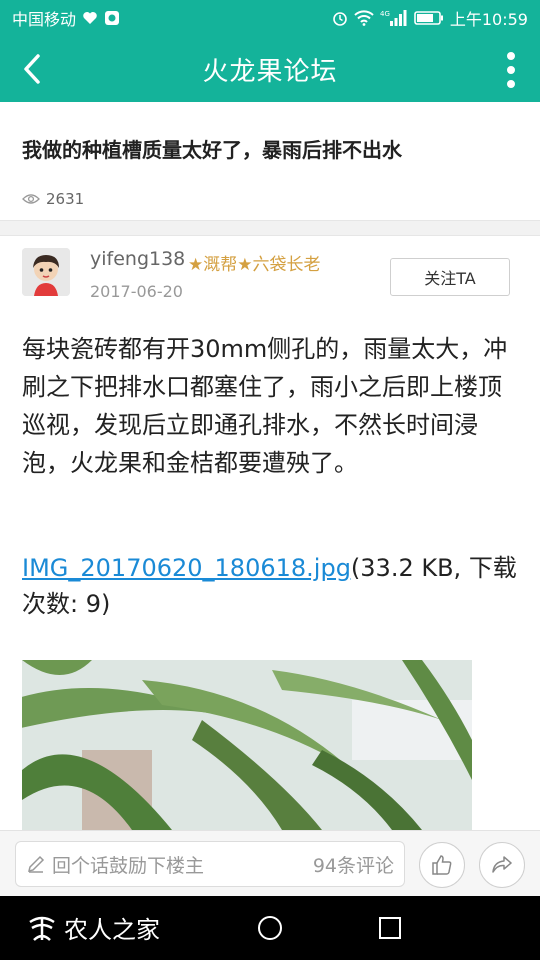 This screenshot has width=540, height=960. Describe the element at coordinates (90, 18) in the screenshot. I see `heart-icon` at that location.